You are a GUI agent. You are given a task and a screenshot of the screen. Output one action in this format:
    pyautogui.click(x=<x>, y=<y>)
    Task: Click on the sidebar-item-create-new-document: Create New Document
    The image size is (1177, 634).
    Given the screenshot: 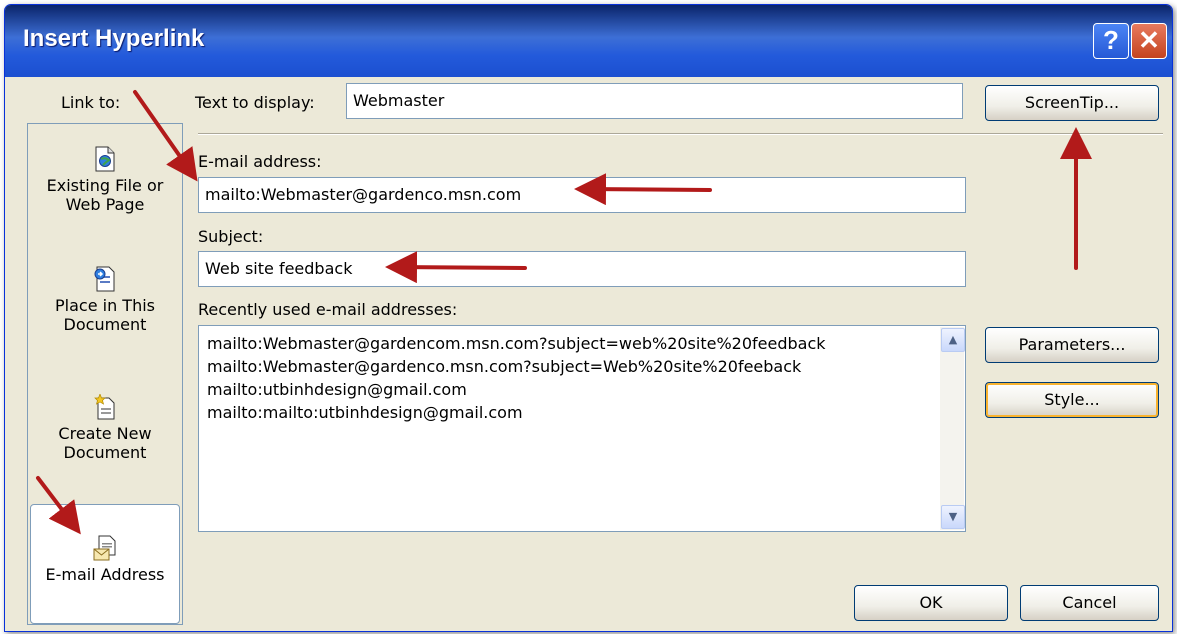 What is the action you would take?
    pyautogui.click(x=105, y=428)
    